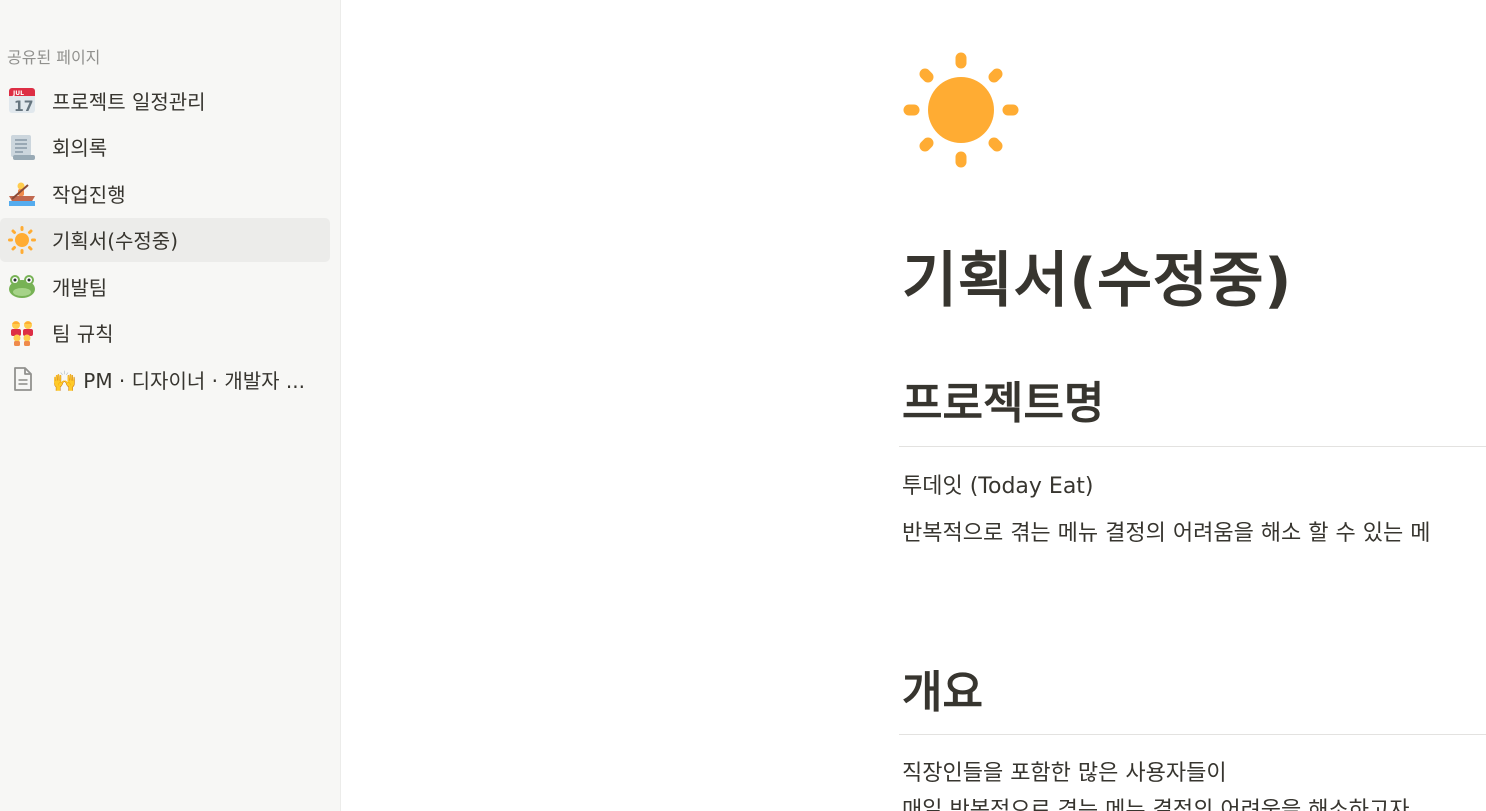 This screenshot has width=1486, height=811. Describe the element at coordinates (1166, 531) in the screenshot. I see `paragraph: 반복적으로 겪는 메뉴 결정의 어려움을 해소 할 수 있는 메` at that location.